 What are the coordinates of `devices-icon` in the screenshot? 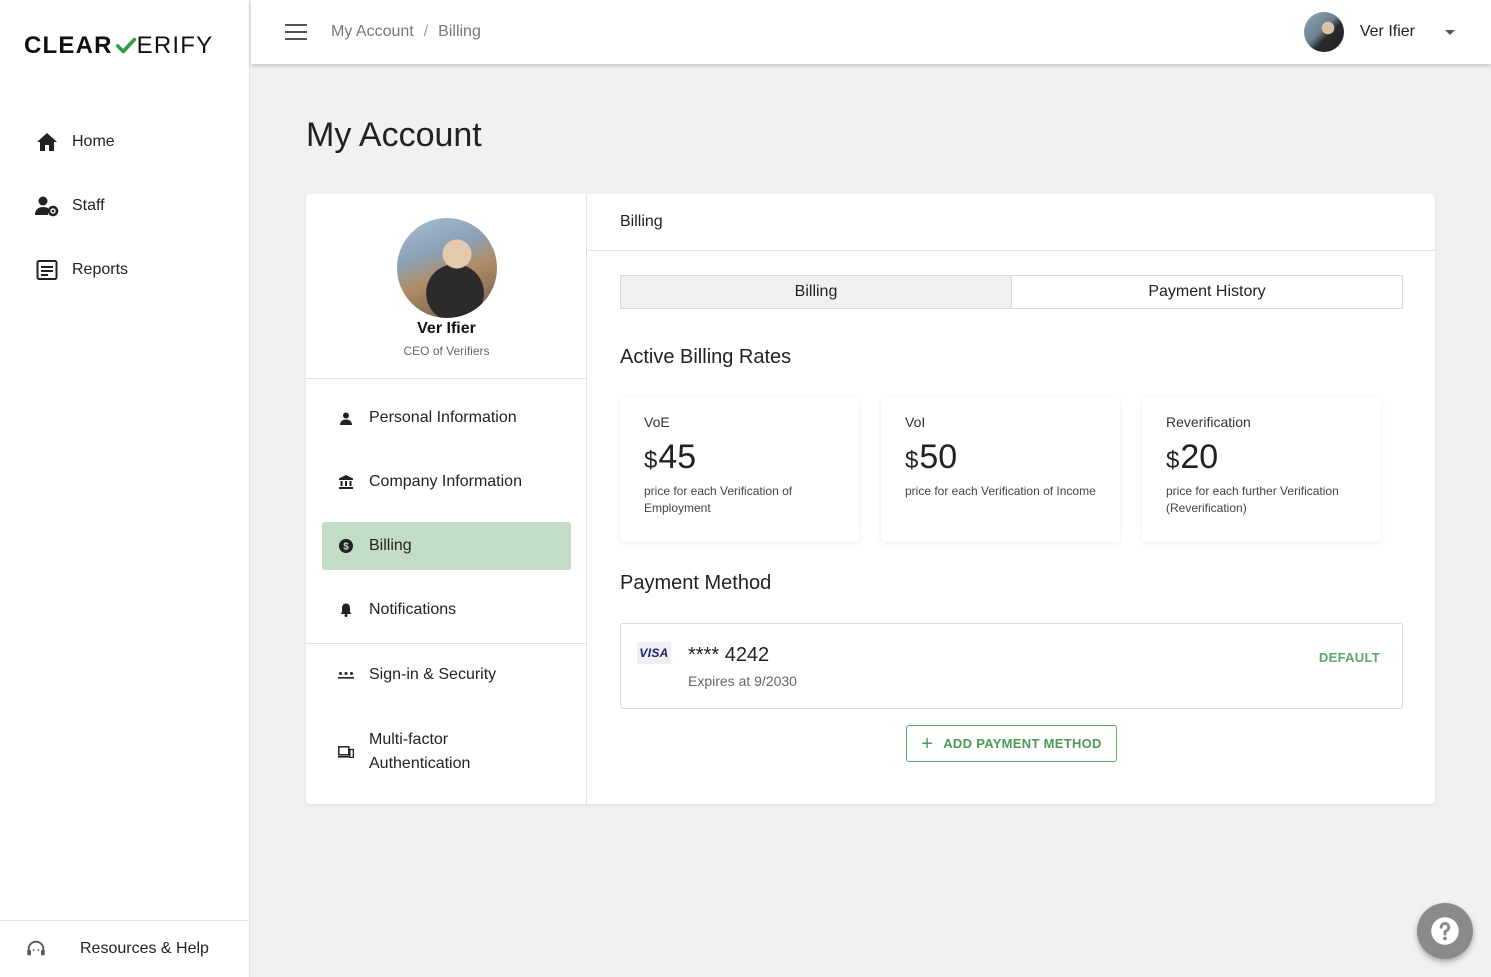 It's located at (346, 752).